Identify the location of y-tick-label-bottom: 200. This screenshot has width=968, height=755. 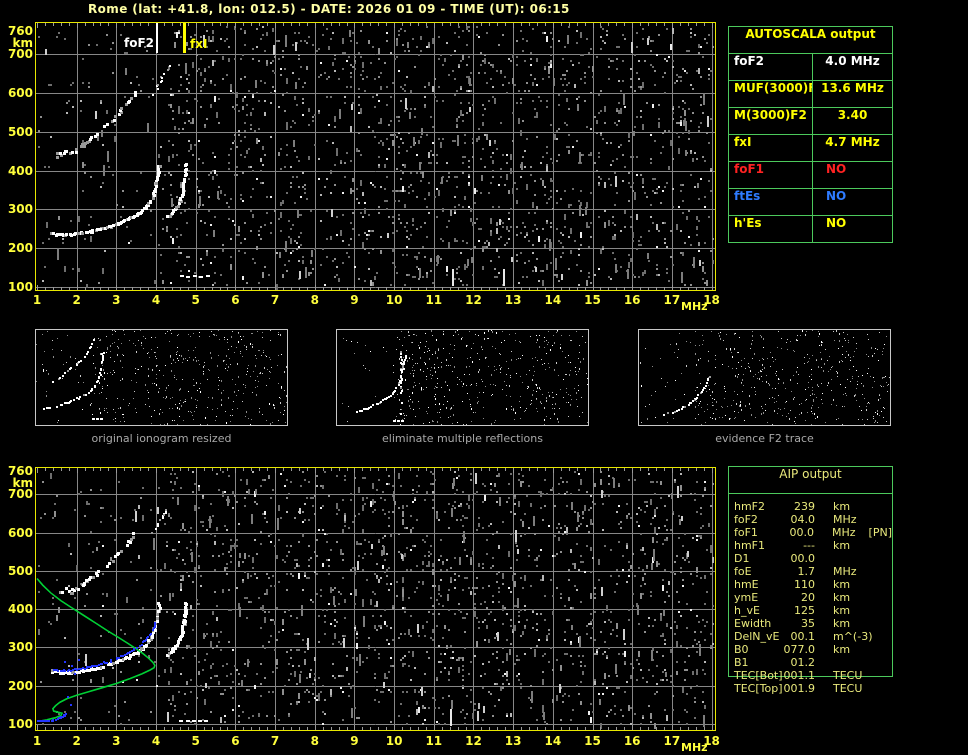
(20, 685).